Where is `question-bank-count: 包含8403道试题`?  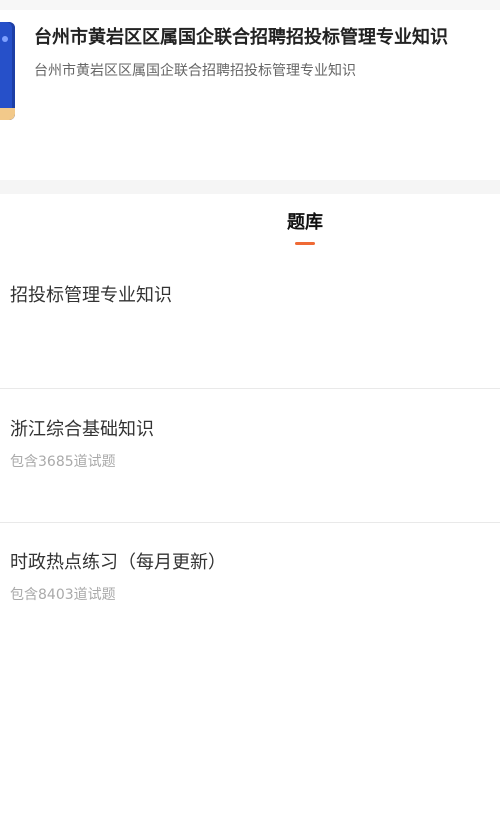
question-bank-count: 包含8403道试题 is located at coordinates (63, 595).